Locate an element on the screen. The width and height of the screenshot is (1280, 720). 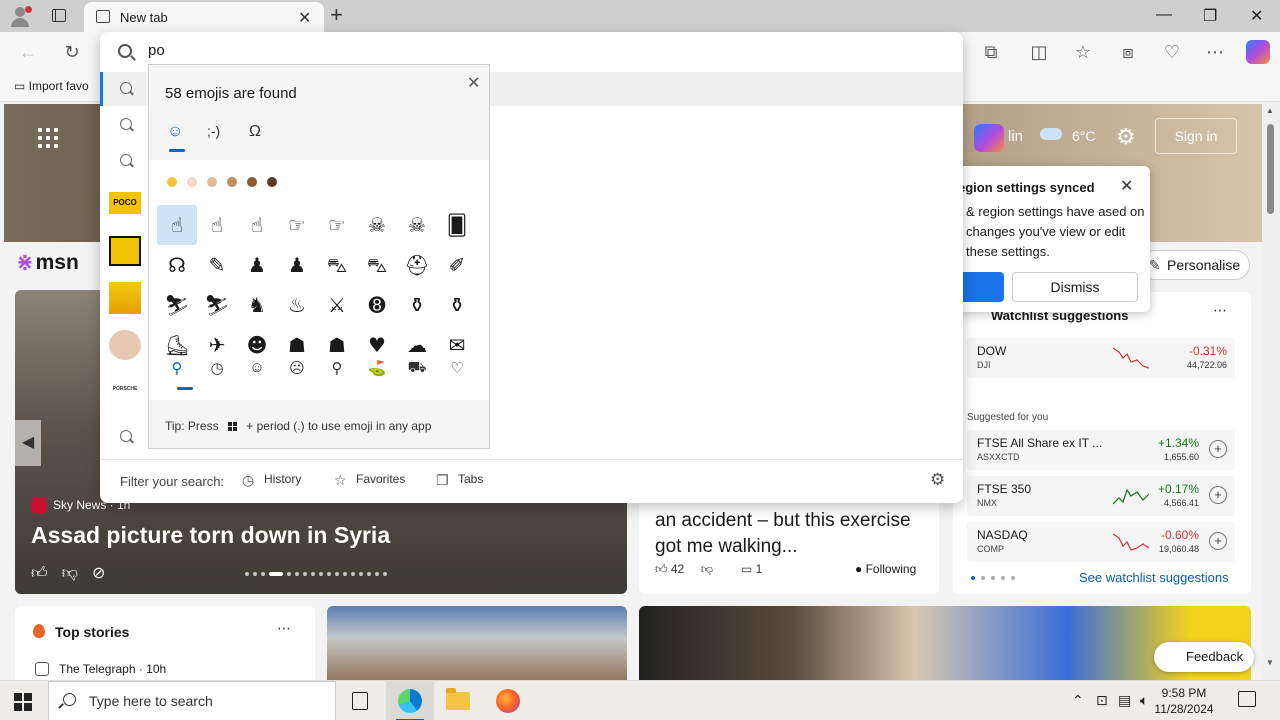
windows-start-icon is located at coordinates (23, 702).